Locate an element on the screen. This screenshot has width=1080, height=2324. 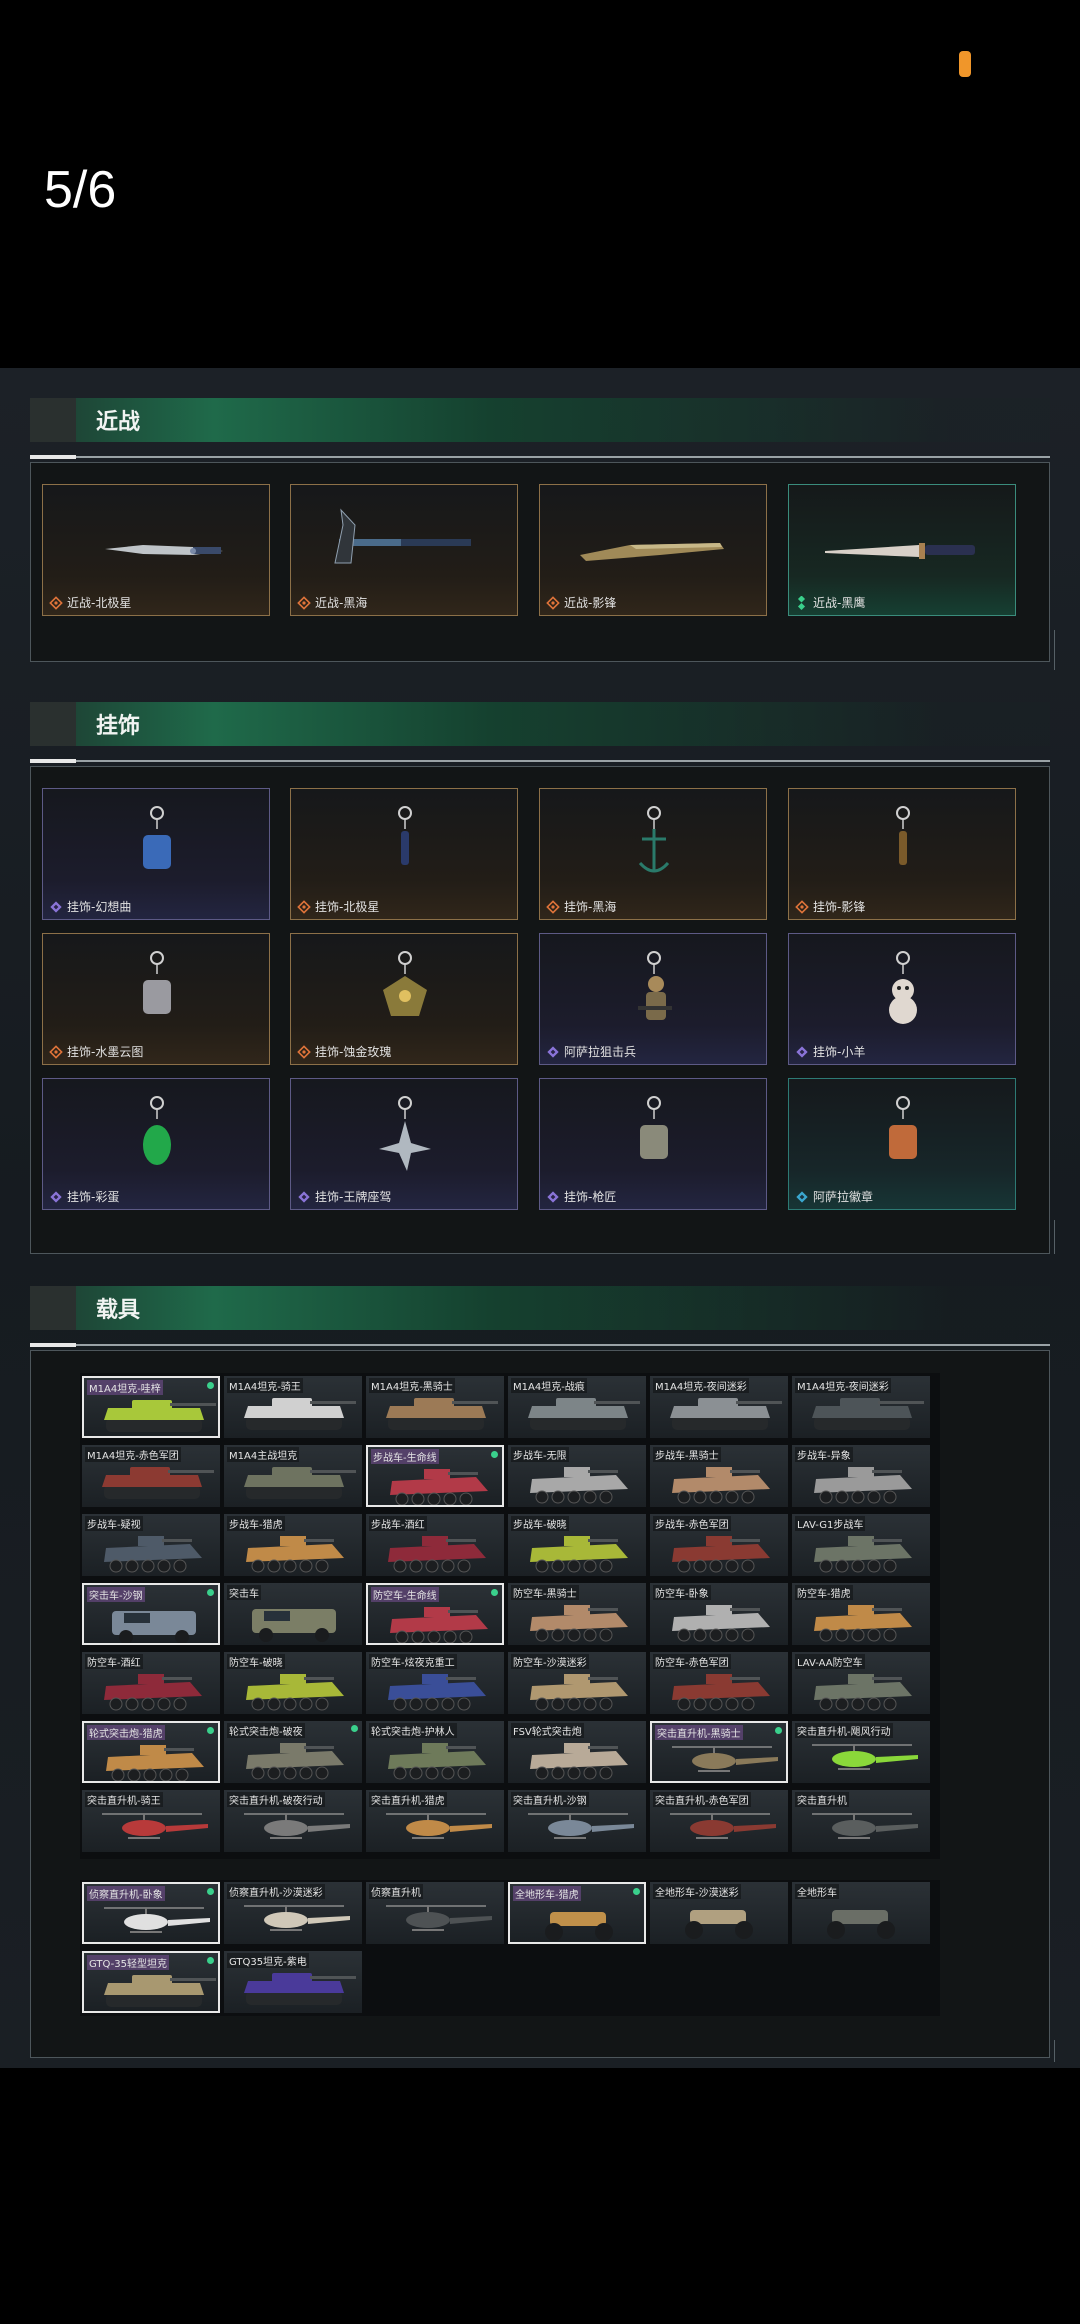
section-title: 近战 is located at coordinates (118, 422).